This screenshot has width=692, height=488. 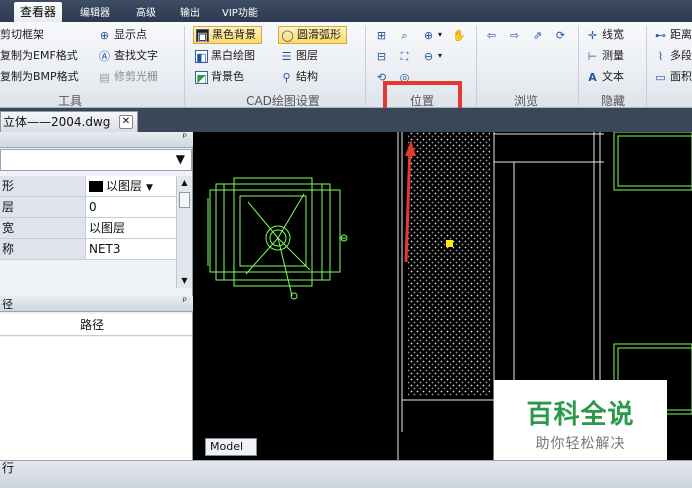 I want to click on bw-icon: ◧, so click(x=201, y=56).